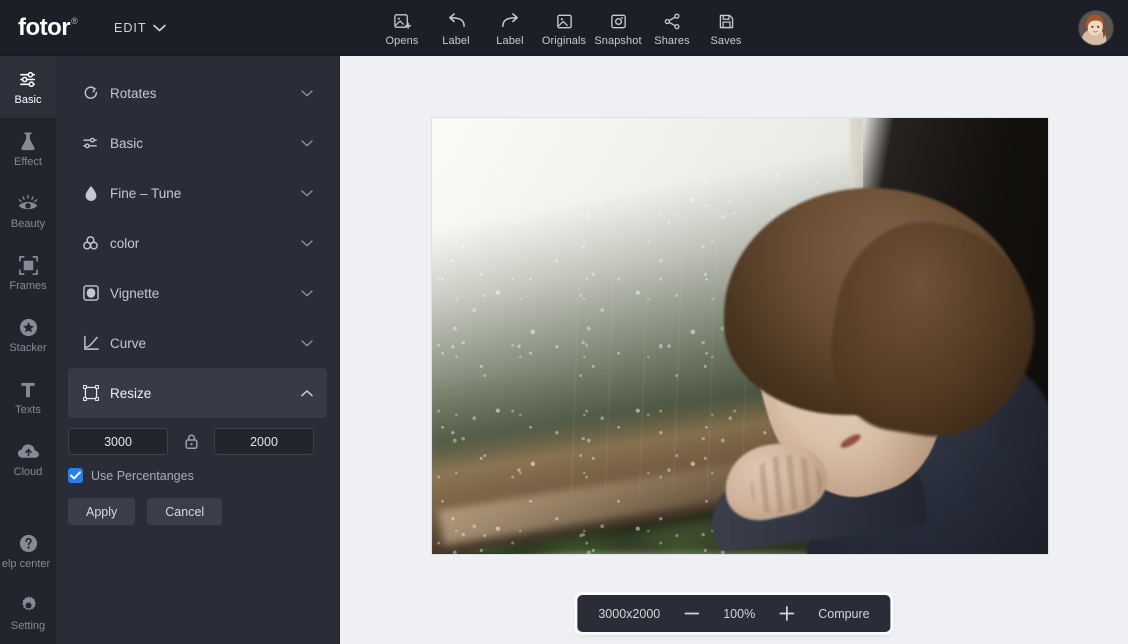 The width and height of the screenshot is (1128, 644). I want to click on sidebar-label-texts: Texts, so click(28, 410).